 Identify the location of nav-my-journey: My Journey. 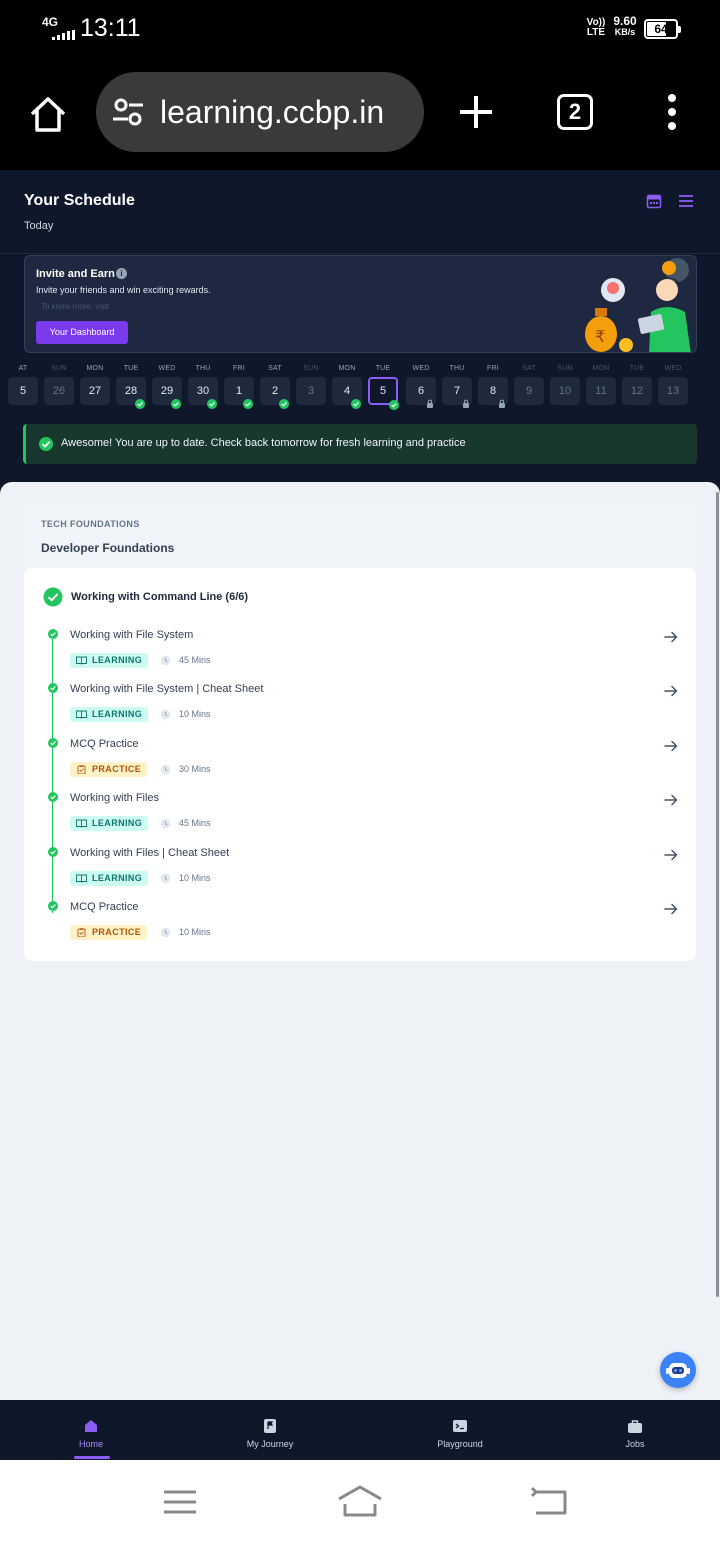
(270, 1430).